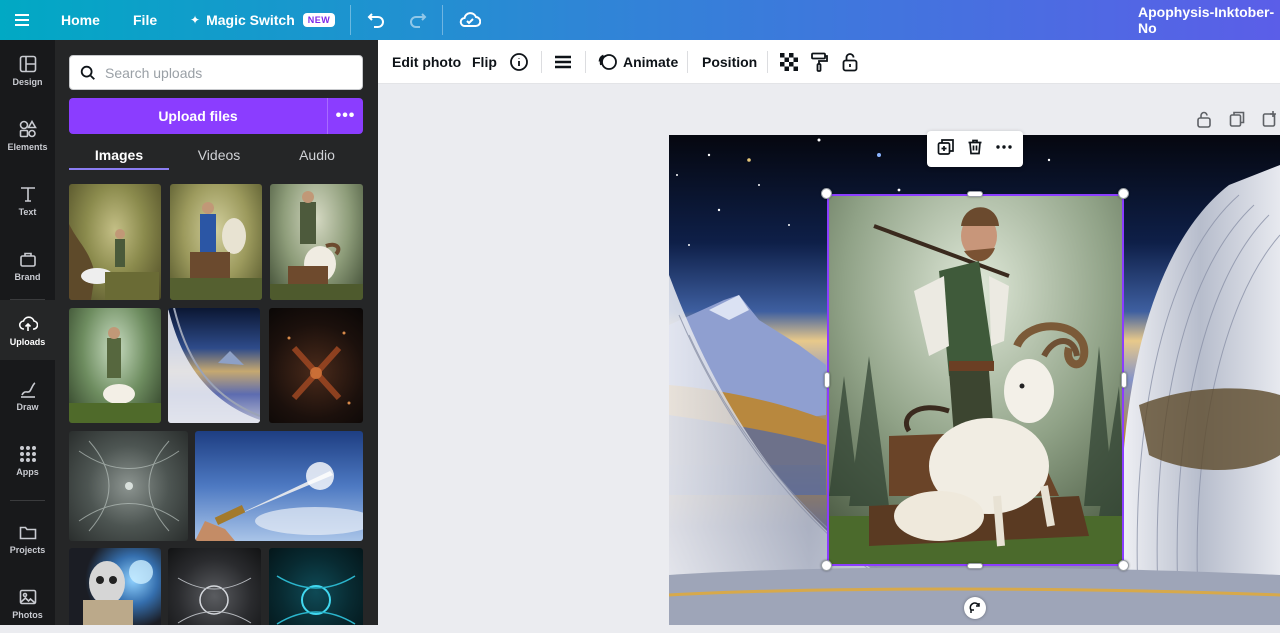  Describe the element at coordinates (27, 276) in the screenshot. I see `rail-label: Brand` at that location.